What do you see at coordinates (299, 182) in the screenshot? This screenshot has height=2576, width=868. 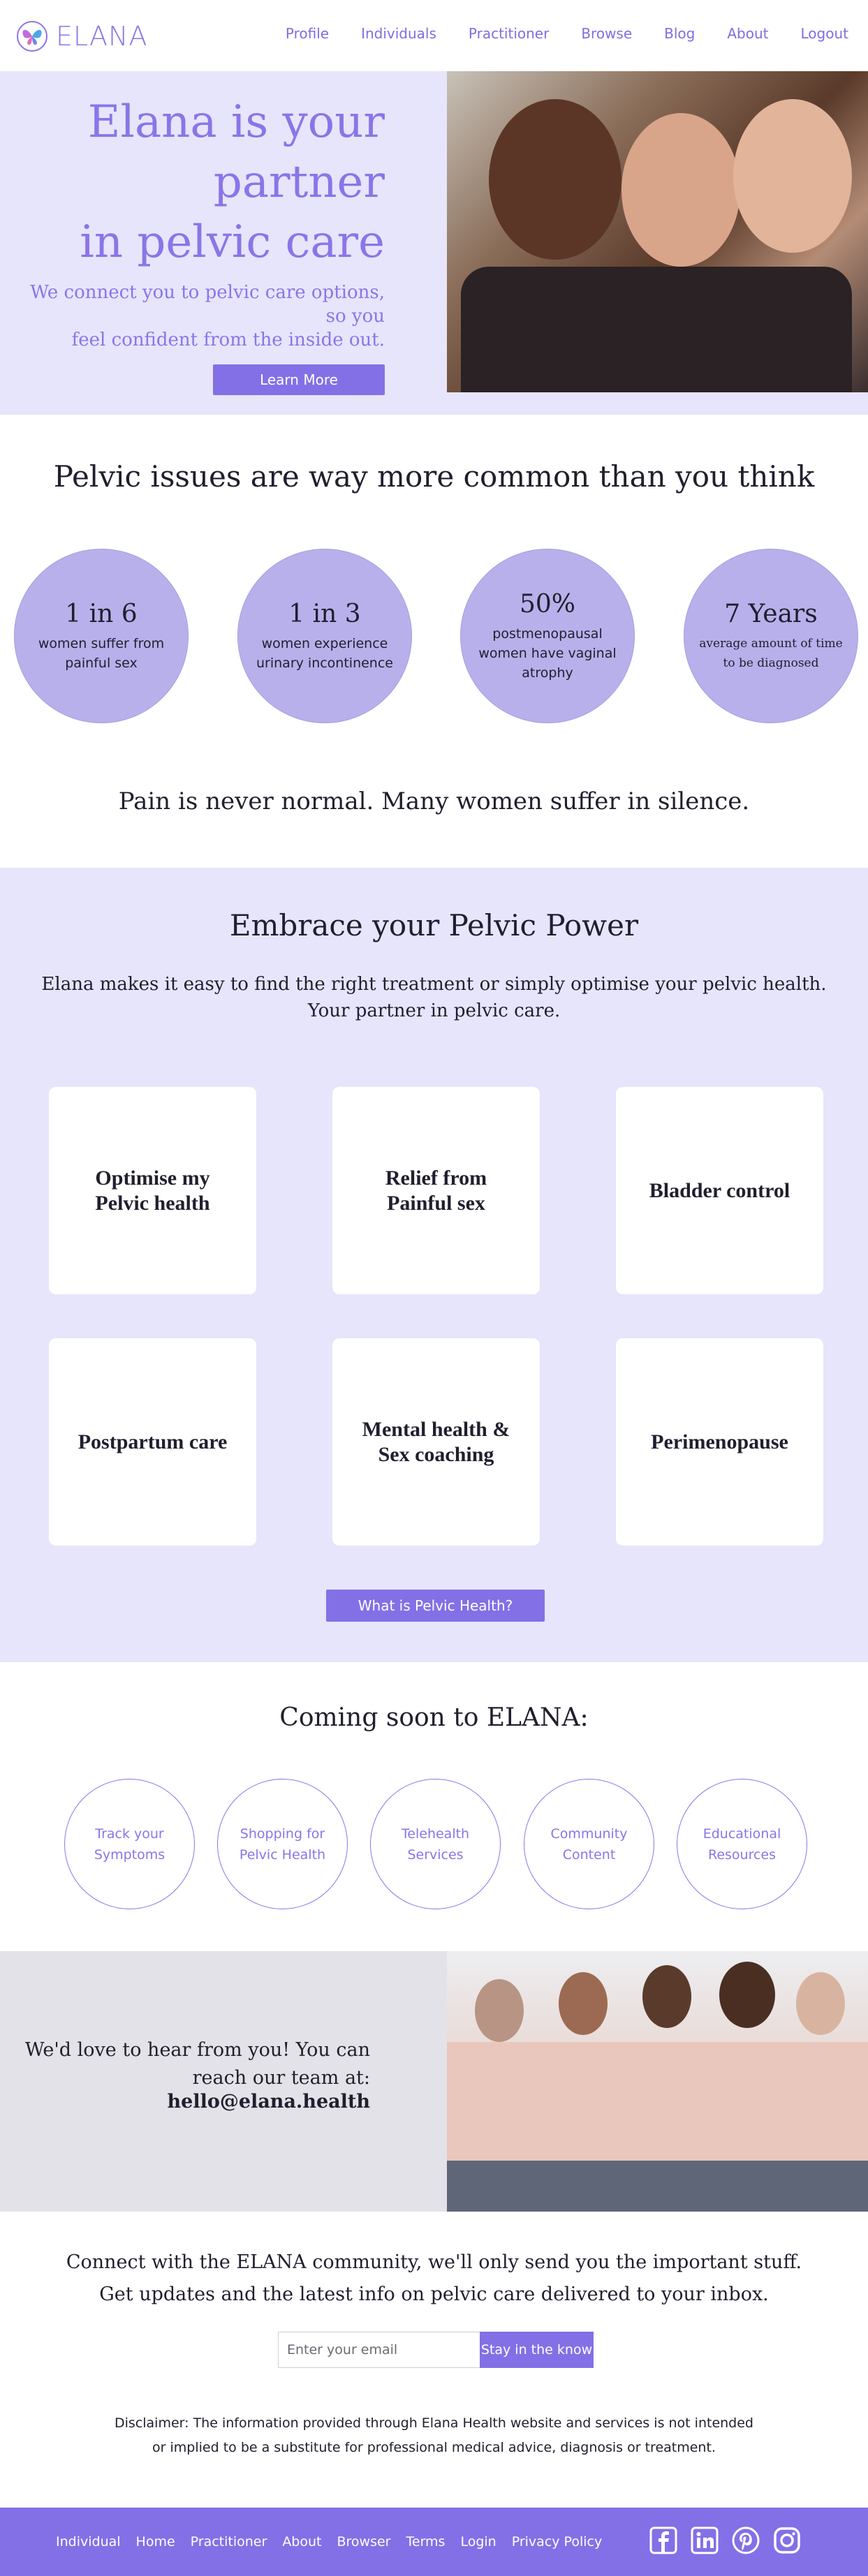 I see `hero-title-line2: partner` at bounding box center [299, 182].